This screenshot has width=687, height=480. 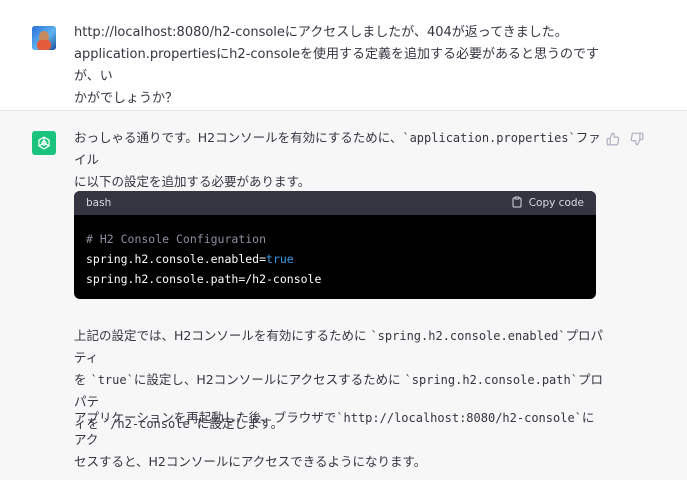 What do you see at coordinates (280, 259) in the screenshot?
I see `code-boolean-value: true` at bounding box center [280, 259].